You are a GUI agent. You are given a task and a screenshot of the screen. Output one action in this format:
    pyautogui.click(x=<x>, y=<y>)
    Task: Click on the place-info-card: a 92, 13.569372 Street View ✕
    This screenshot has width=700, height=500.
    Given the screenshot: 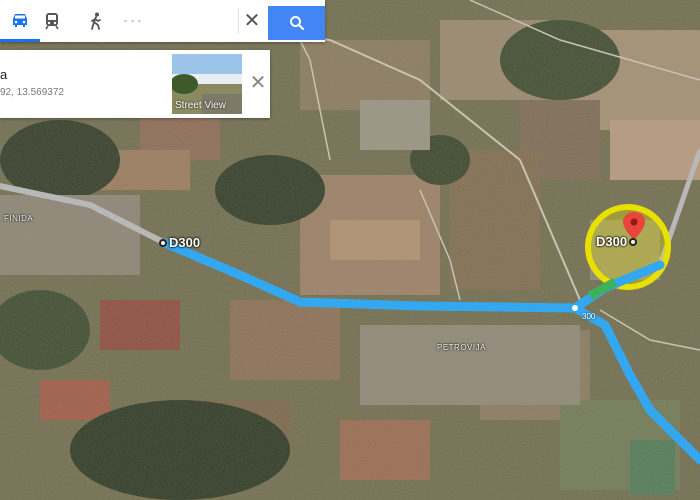 What is the action you would take?
    pyautogui.click(x=135, y=84)
    